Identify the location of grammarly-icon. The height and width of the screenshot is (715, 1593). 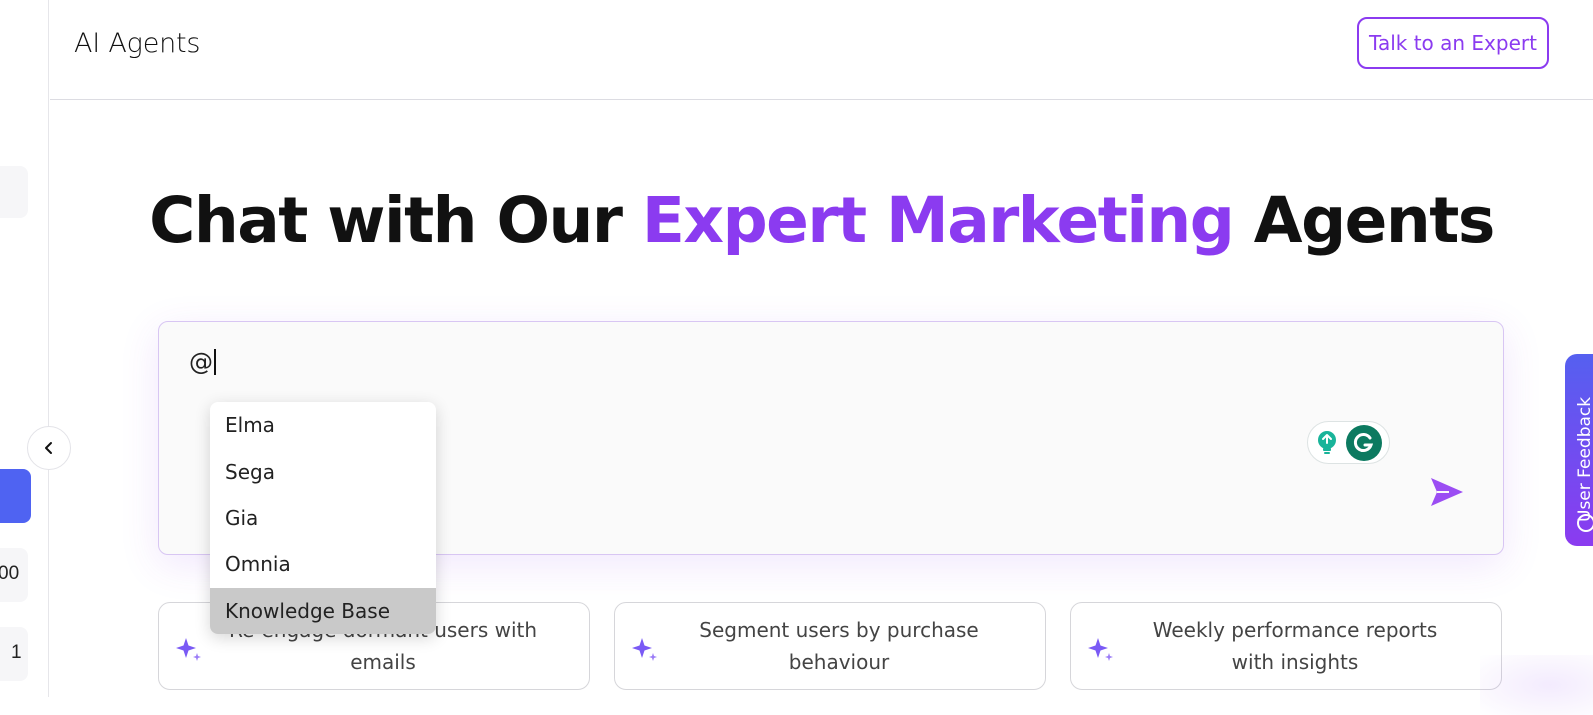
(1364, 442).